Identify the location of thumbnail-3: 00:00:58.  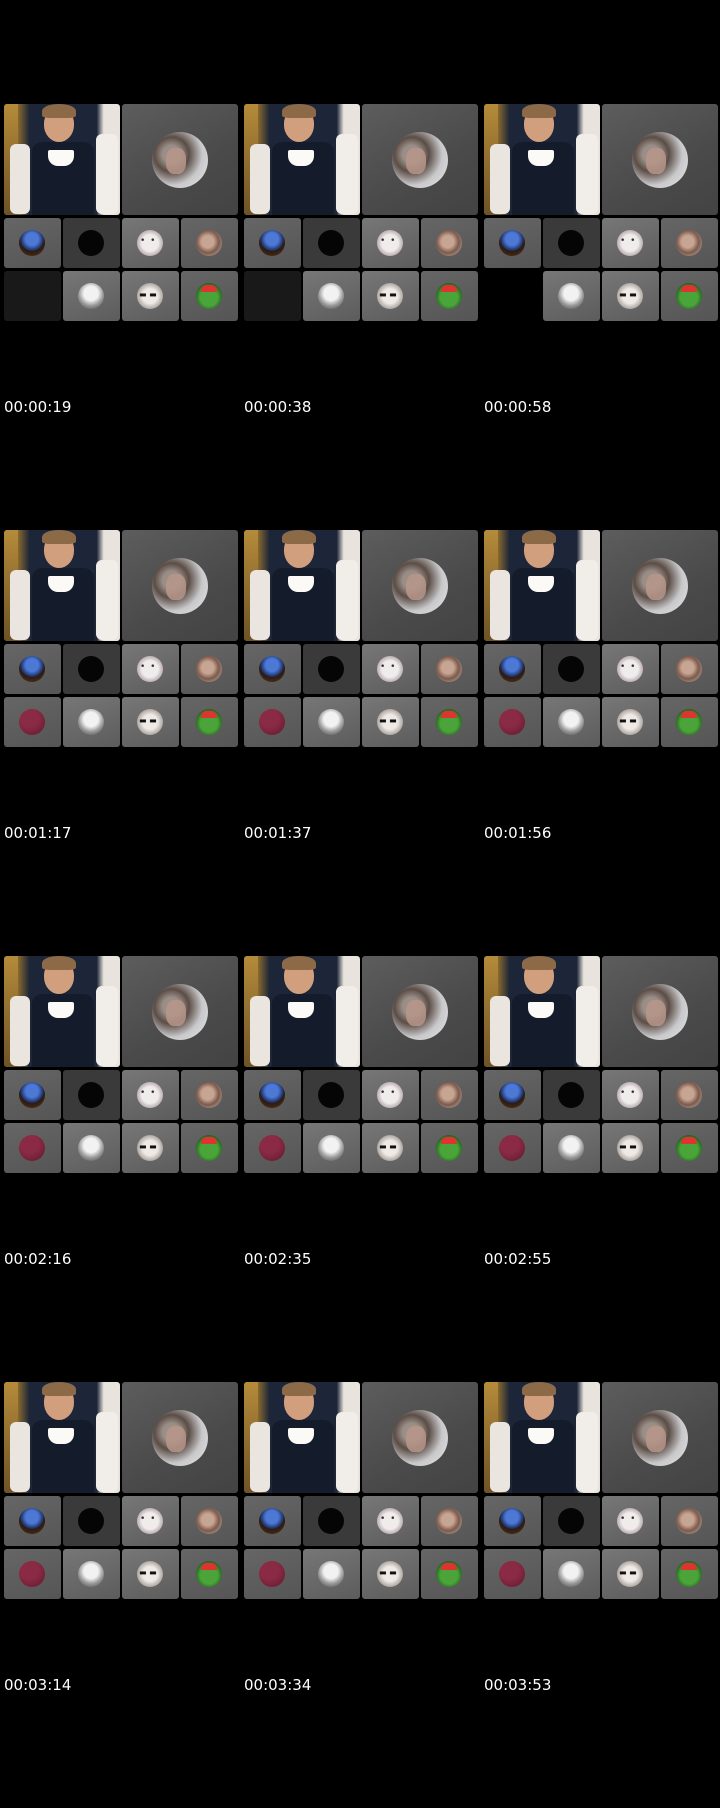
(602, 317).